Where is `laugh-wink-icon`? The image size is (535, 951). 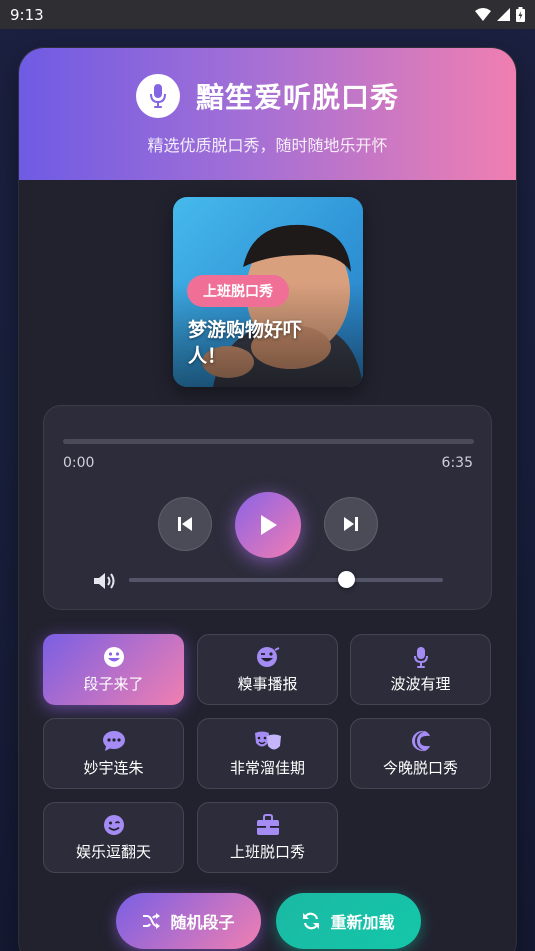
laugh-wink-icon is located at coordinates (268, 657).